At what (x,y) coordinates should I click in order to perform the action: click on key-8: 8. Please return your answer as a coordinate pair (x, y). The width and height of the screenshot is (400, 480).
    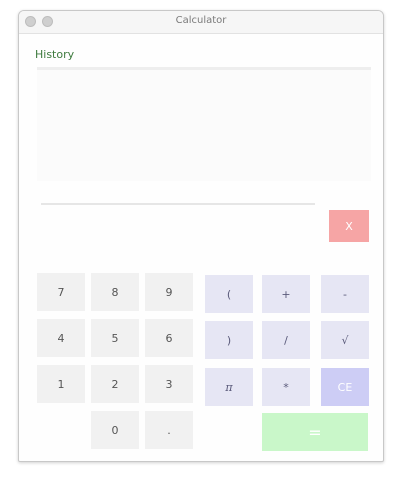
    Looking at the image, I should click on (115, 292).